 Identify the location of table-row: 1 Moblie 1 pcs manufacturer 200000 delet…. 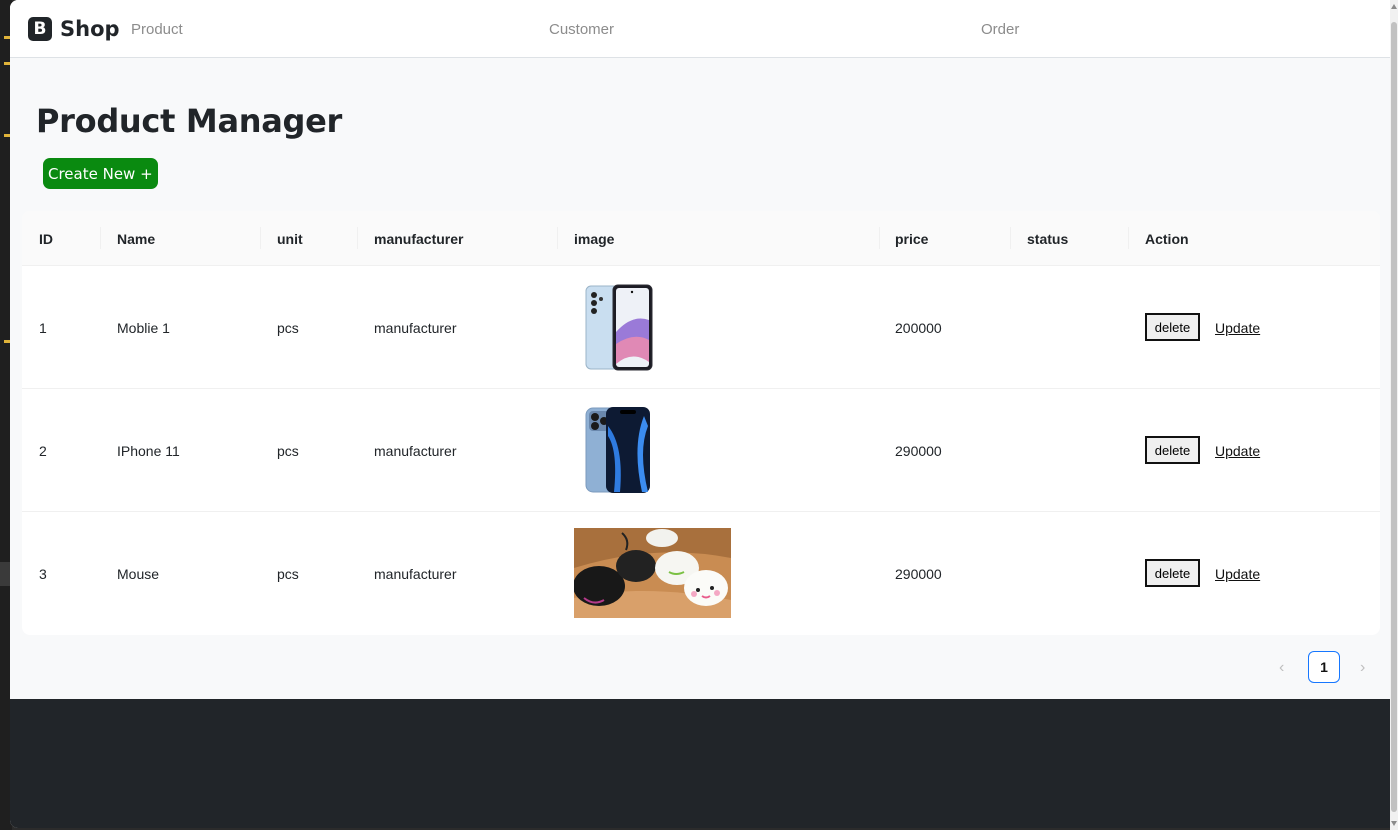
(701, 327).